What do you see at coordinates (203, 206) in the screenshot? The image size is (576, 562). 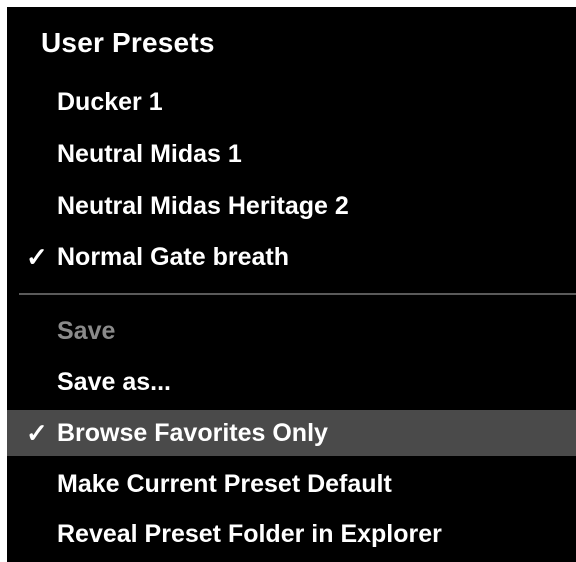 I see `menu-item-label: Neutral Midas Heritage 2` at bounding box center [203, 206].